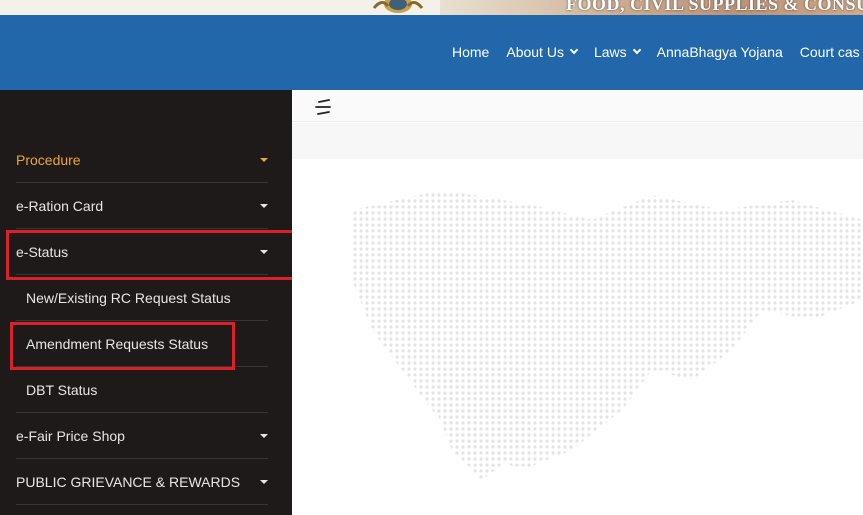 This screenshot has height=515, width=863. I want to click on sidebar-item-label: e-Ration Card, so click(60, 205).